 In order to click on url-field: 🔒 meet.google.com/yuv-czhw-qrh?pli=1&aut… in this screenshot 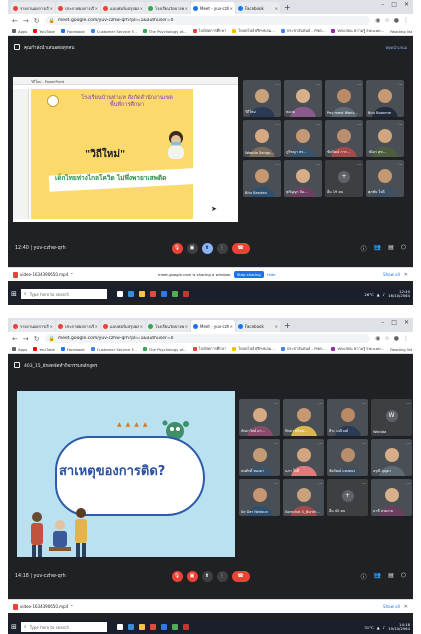, I will do `click(207, 20)`.